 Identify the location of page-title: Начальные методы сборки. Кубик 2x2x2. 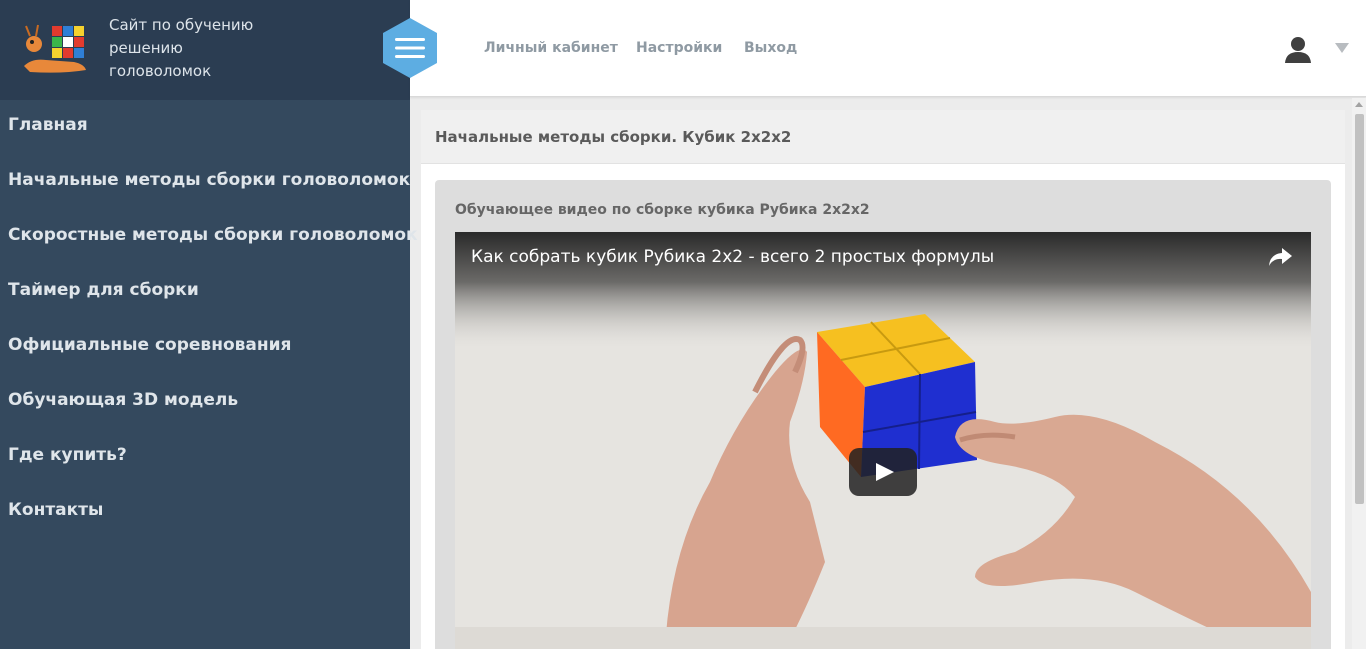
(613, 137).